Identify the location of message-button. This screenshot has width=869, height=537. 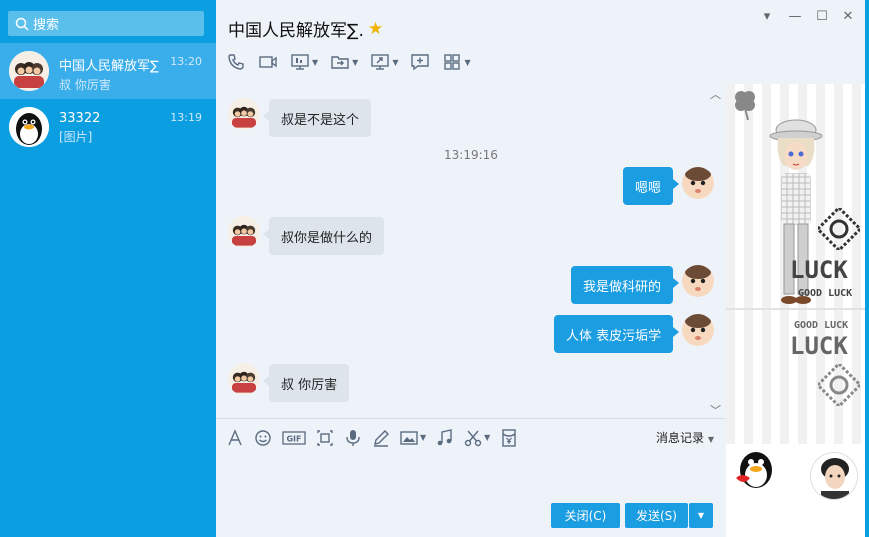
(420, 62).